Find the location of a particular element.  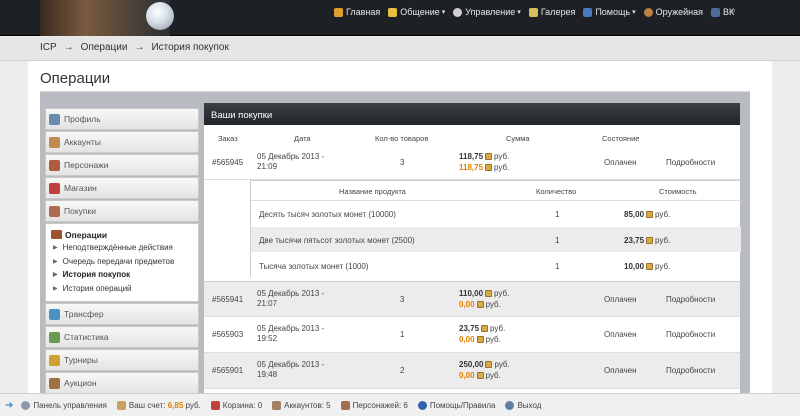

sidebar-item-label: Профиль is located at coordinates (82, 119).